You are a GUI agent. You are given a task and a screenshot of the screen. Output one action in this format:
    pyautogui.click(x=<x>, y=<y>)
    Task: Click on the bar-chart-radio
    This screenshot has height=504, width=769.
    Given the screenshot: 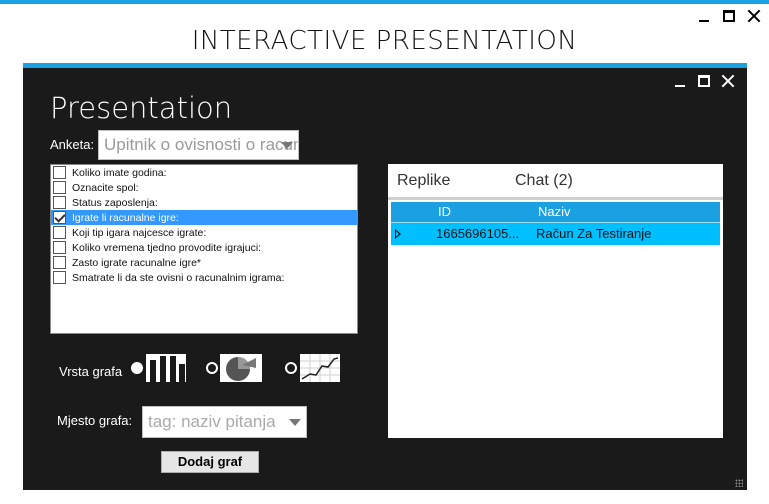 What is the action you would take?
    pyautogui.click(x=137, y=368)
    